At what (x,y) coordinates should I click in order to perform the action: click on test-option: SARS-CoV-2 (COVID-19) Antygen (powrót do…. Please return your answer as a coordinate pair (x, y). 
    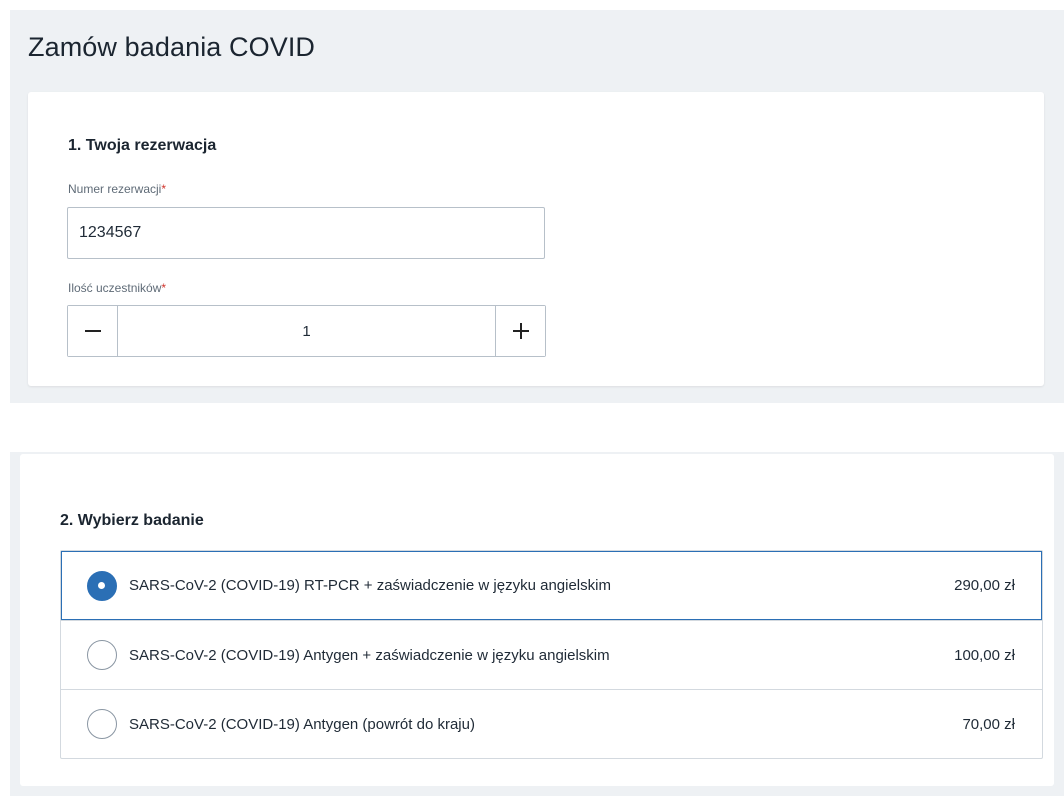
    Looking at the image, I should click on (551, 723).